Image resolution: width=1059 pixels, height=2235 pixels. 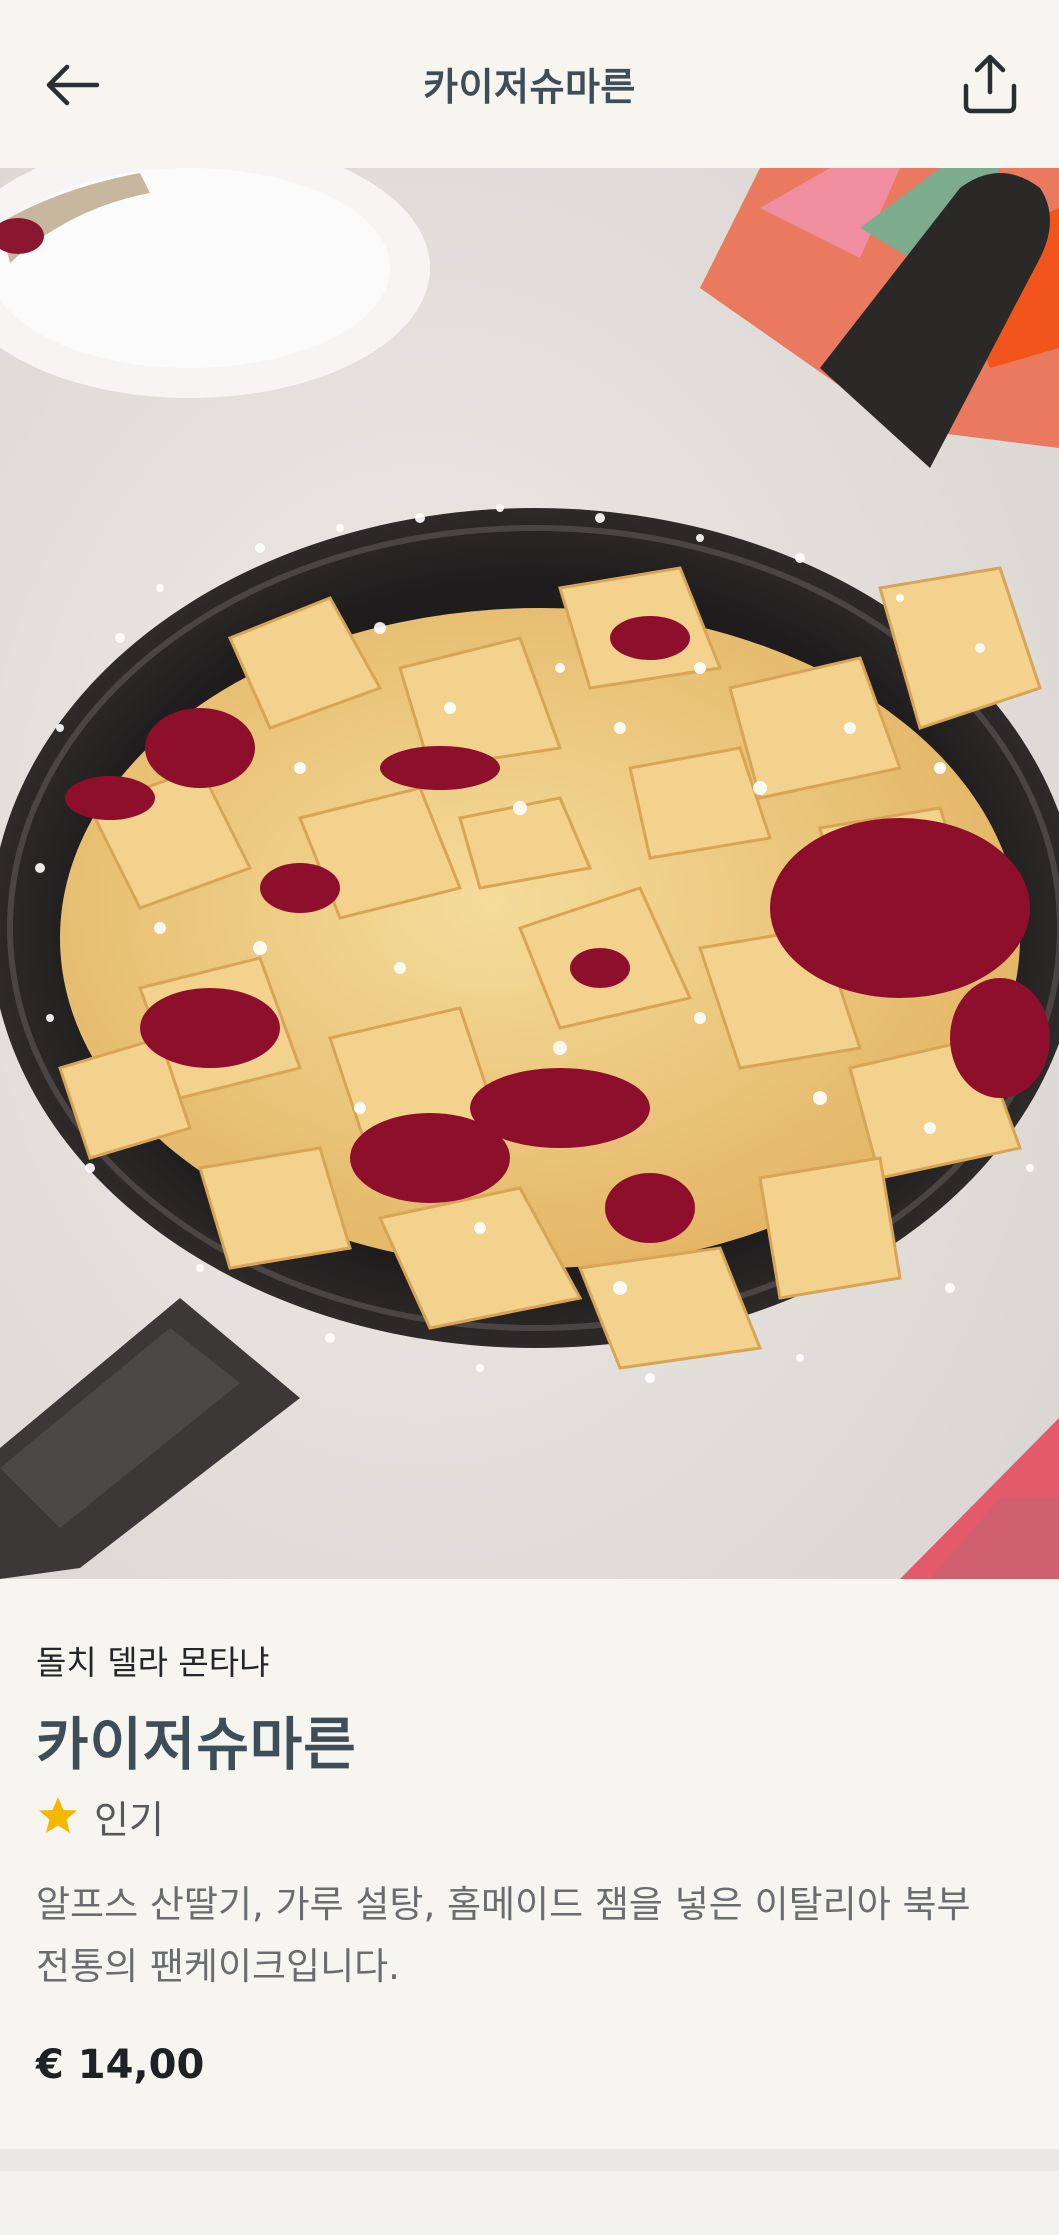 I want to click on share-icon, so click(x=990, y=84).